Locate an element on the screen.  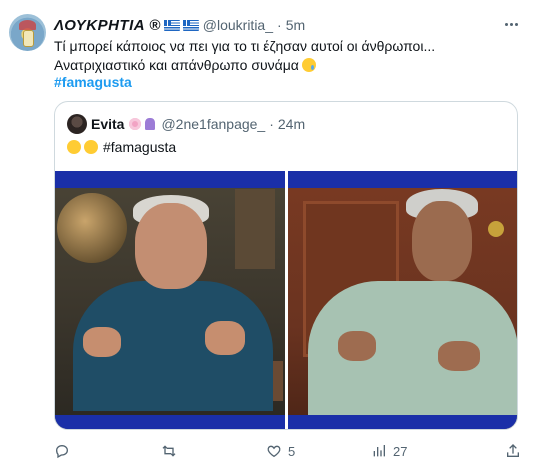
quoted-tweet-timestamp: 24m is located at coordinates (291, 124).